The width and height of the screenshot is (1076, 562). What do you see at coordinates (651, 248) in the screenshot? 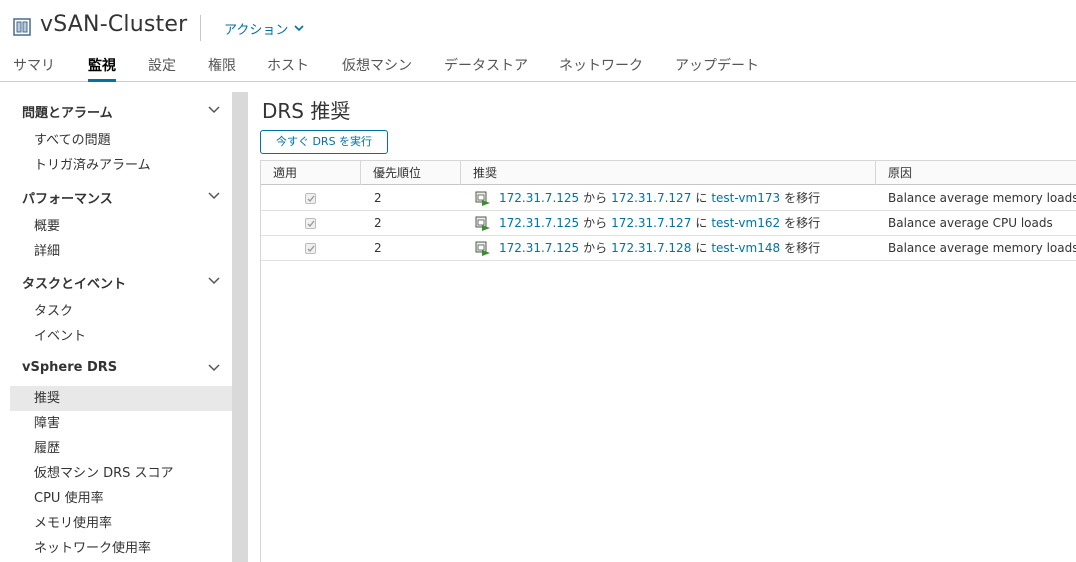
I see `target-host-link: 172.31.7.128` at bounding box center [651, 248].